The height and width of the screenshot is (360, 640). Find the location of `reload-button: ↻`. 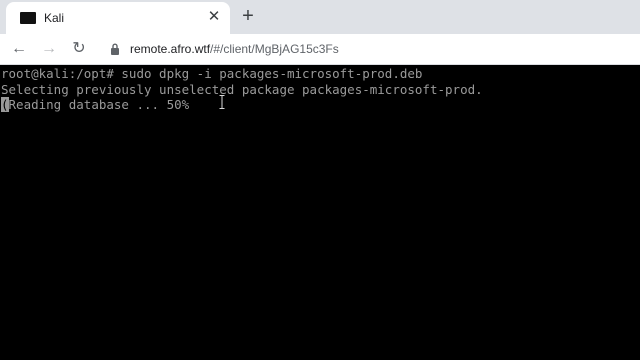

reload-button: ↻ is located at coordinates (79, 49).